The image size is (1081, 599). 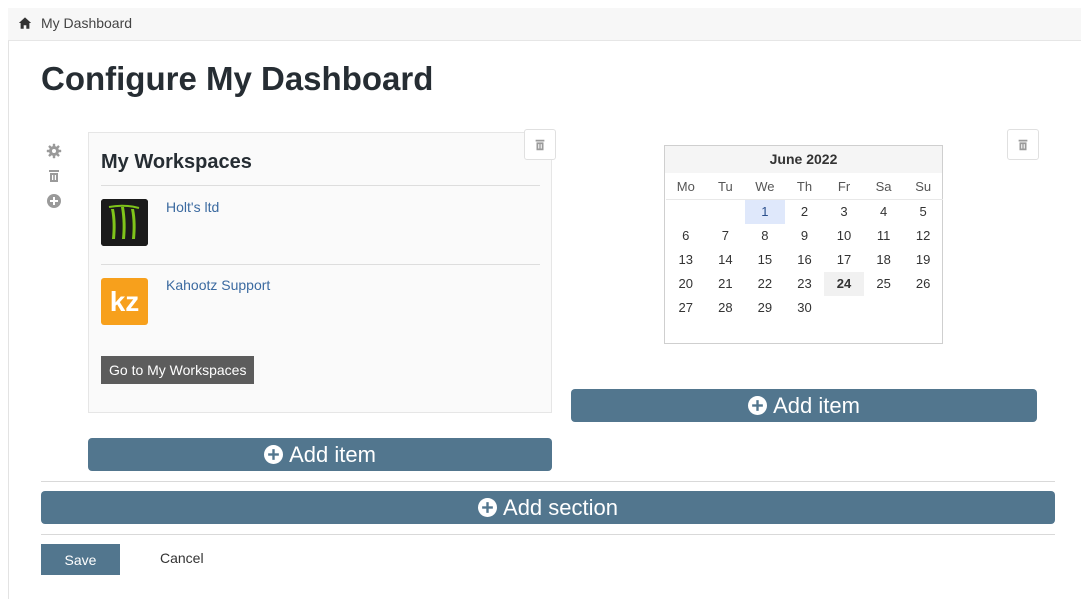 I want to click on calendar-day: 27, so click(x=686, y=308).